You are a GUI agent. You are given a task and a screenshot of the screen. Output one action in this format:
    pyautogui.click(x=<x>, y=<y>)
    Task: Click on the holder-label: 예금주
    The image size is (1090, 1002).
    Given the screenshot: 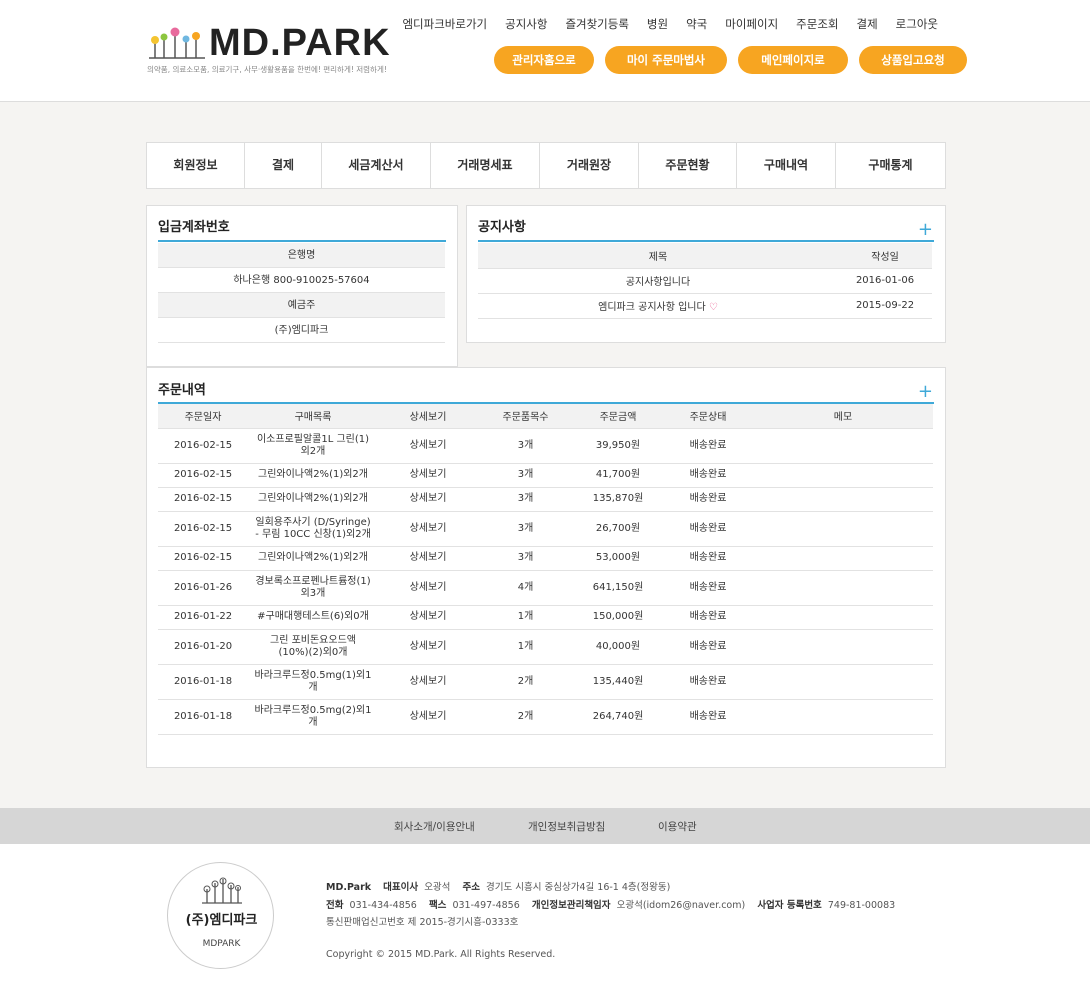 What is the action you would take?
    pyautogui.click(x=301, y=305)
    